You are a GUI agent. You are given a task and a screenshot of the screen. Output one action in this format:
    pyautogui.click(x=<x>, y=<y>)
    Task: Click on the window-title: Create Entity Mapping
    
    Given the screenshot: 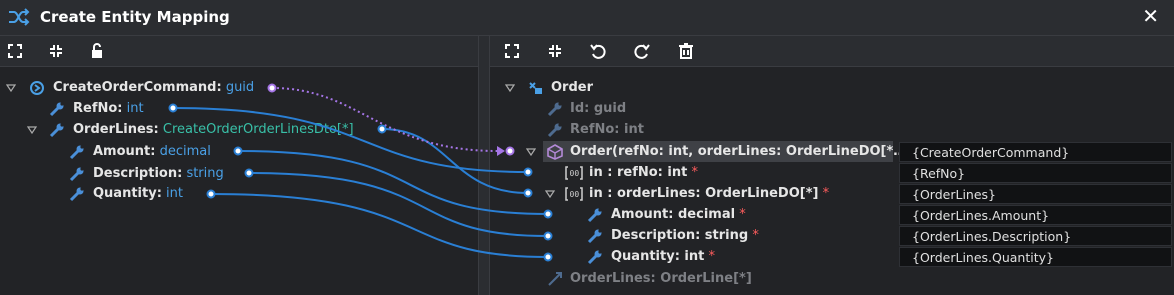 What is the action you would take?
    pyautogui.click(x=135, y=17)
    